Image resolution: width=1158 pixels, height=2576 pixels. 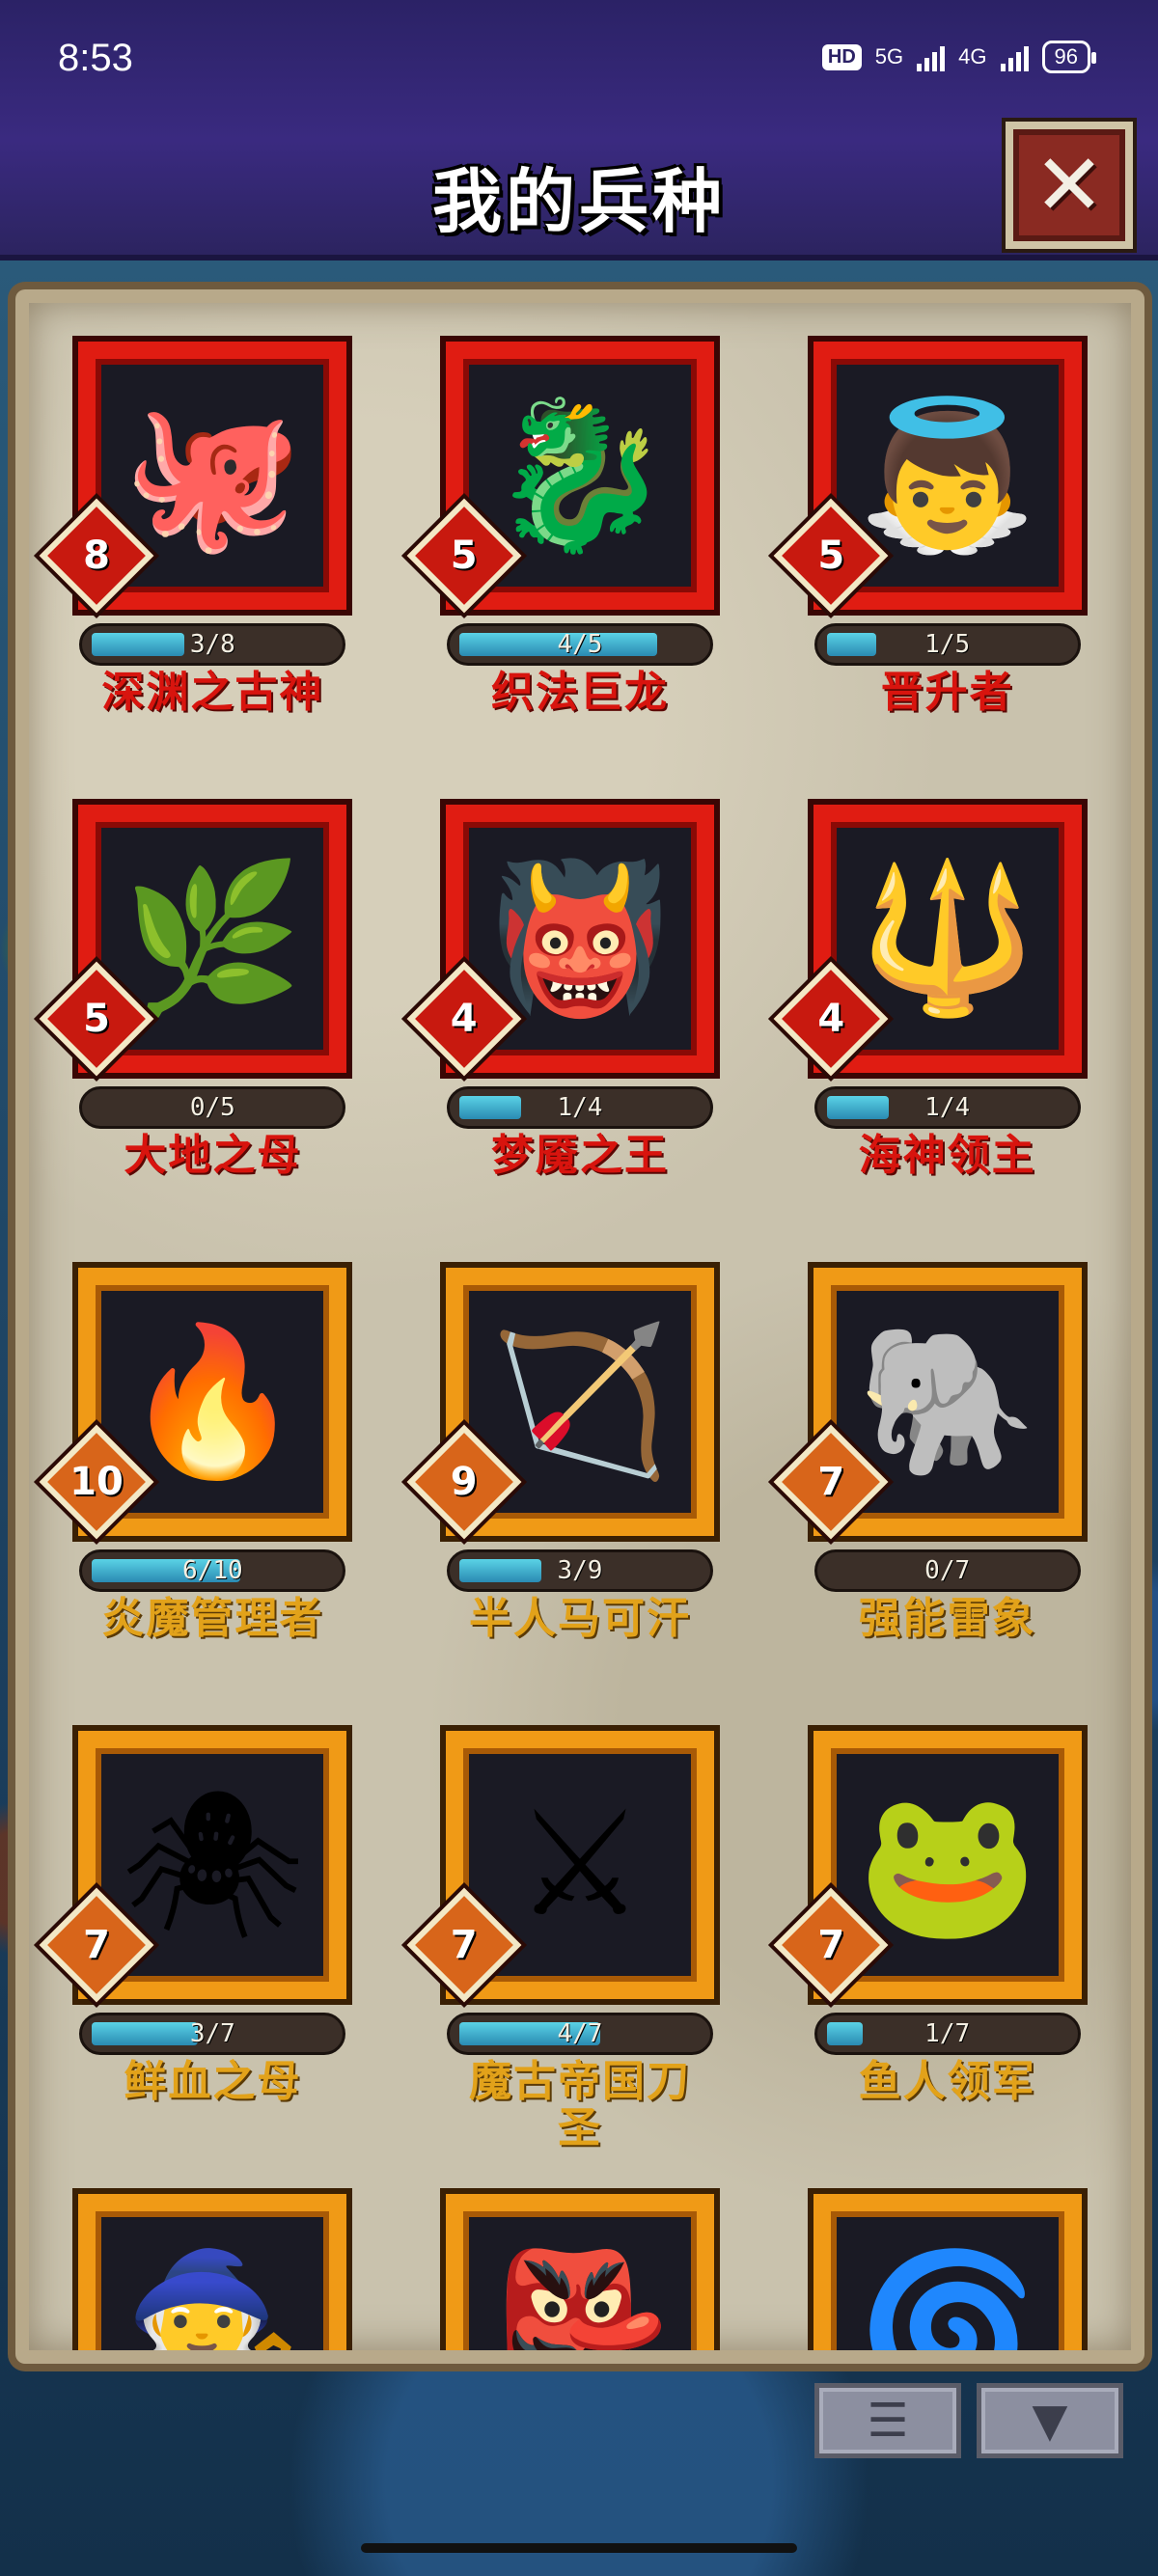 I want to click on elemental-icon: 🌀, so click(x=947, y=2304).